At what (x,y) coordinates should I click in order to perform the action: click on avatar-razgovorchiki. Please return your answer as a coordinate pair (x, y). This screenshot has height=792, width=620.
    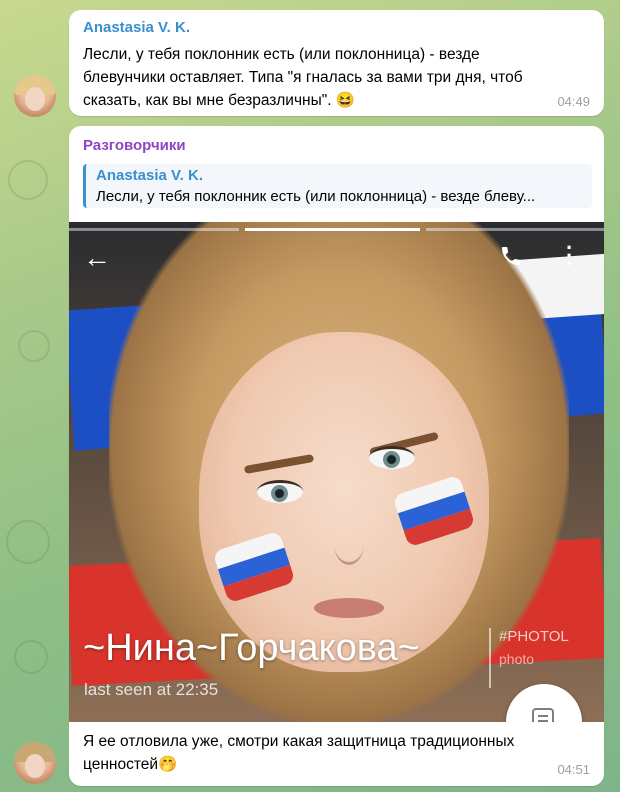
    Looking at the image, I should click on (35, 763).